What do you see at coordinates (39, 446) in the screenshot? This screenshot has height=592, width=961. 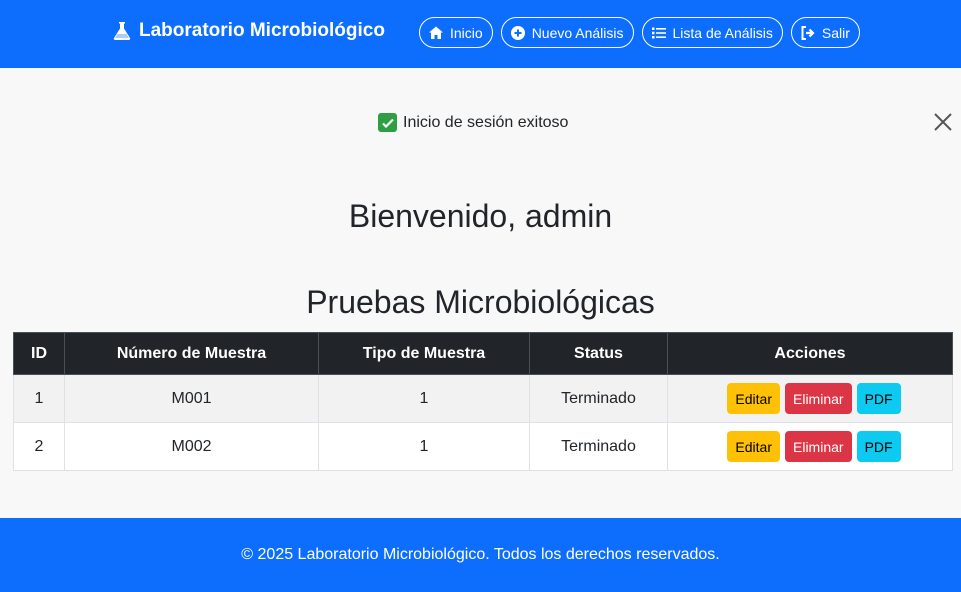 I see `cell-id: 2` at bounding box center [39, 446].